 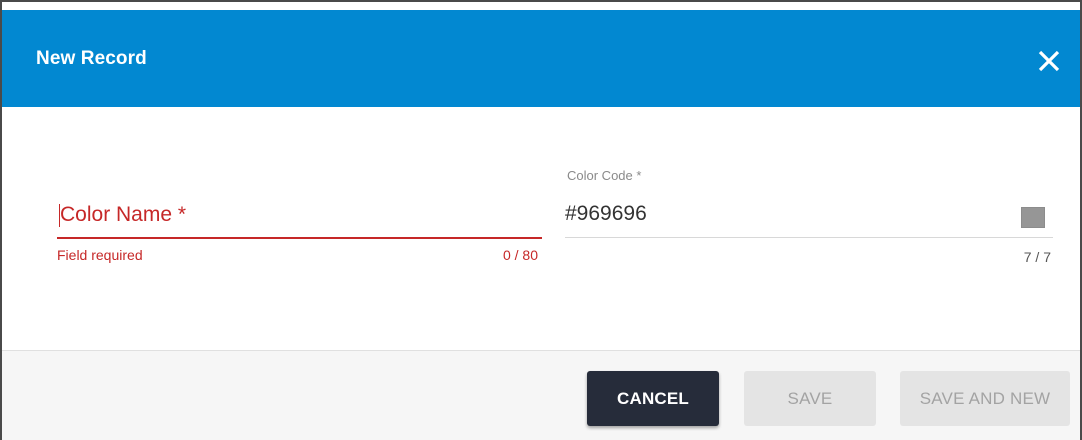 I want to click on close-icon, so click(x=1049, y=61).